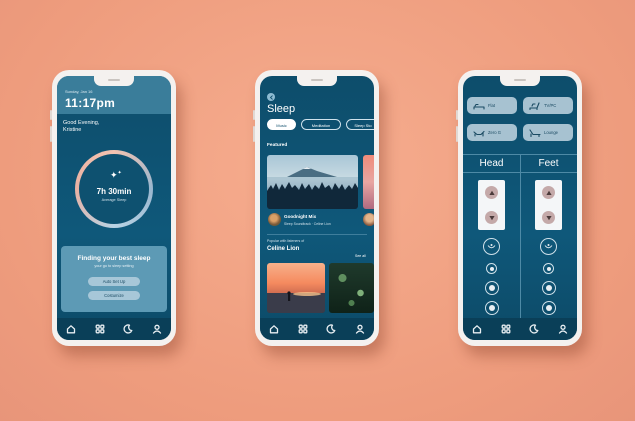 The width and height of the screenshot is (635, 421). What do you see at coordinates (321, 124) in the screenshot?
I see `chip-meditation: Meditation` at bounding box center [321, 124].